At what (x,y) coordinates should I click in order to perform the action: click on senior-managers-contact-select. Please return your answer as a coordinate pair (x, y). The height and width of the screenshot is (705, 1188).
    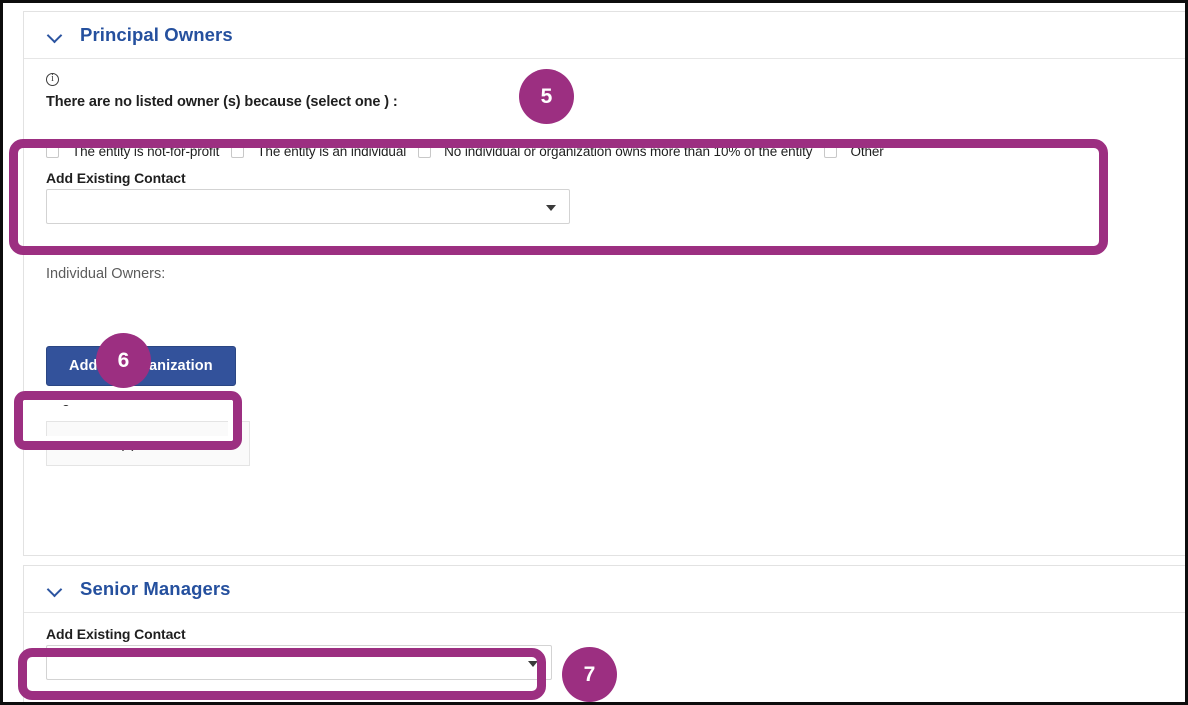
    Looking at the image, I should click on (299, 662).